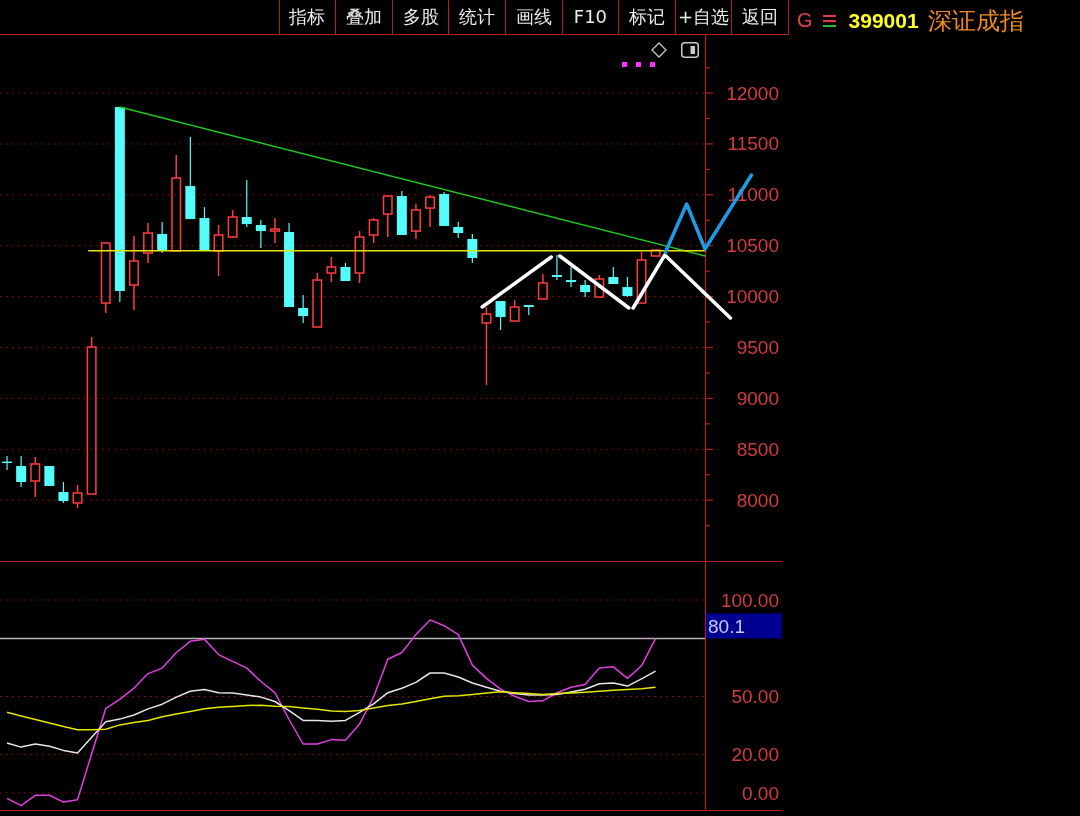 This screenshot has height=816, width=1080. Describe the element at coordinates (755, 696) in the screenshot. I see `axis-label: 50.00` at that location.